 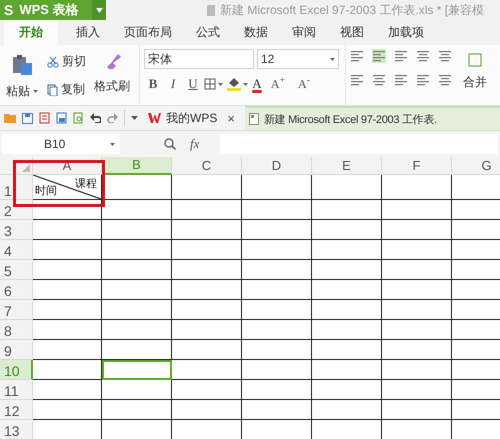 What do you see at coordinates (445, 80) in the screenshot?
I see `distribute-icon` at bounding box center [445, 80].